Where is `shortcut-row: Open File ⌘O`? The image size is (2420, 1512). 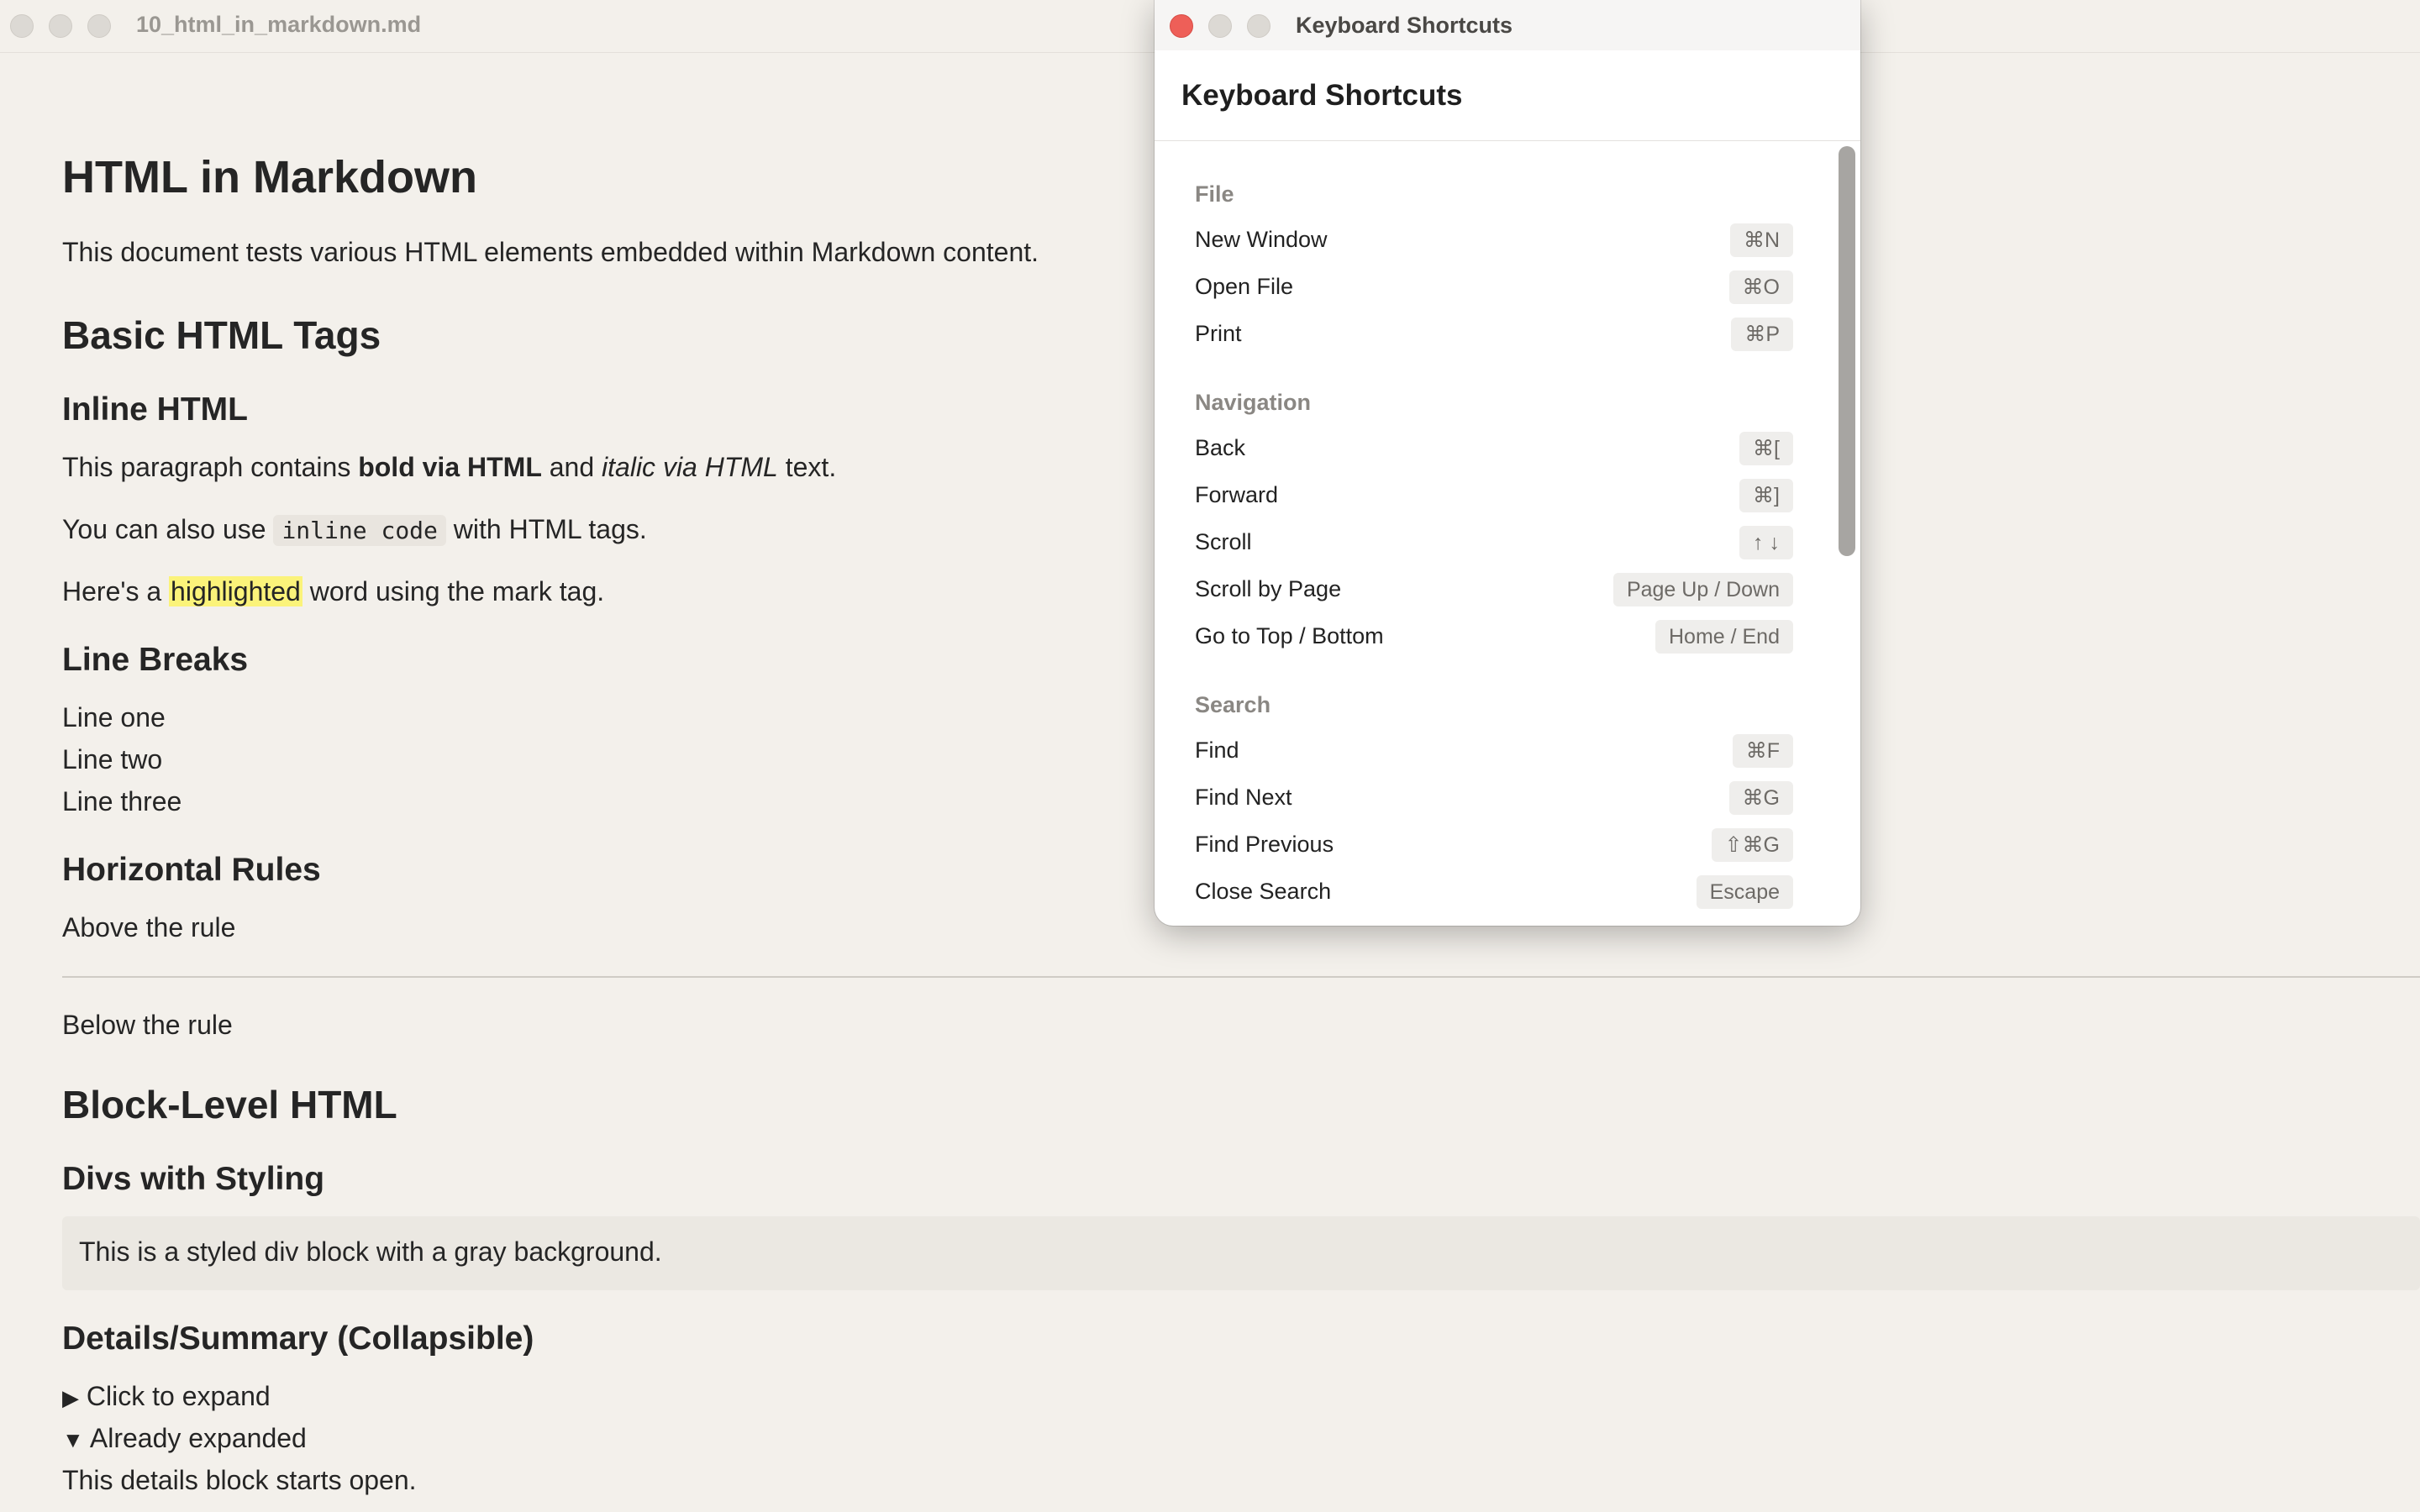 shortcut-row: Open File ⌘O is located at coordinates (1494, 287).